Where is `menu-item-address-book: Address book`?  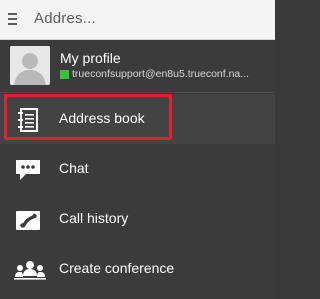 menu-item-address-book: Address book is located at coordinates (137, 119).